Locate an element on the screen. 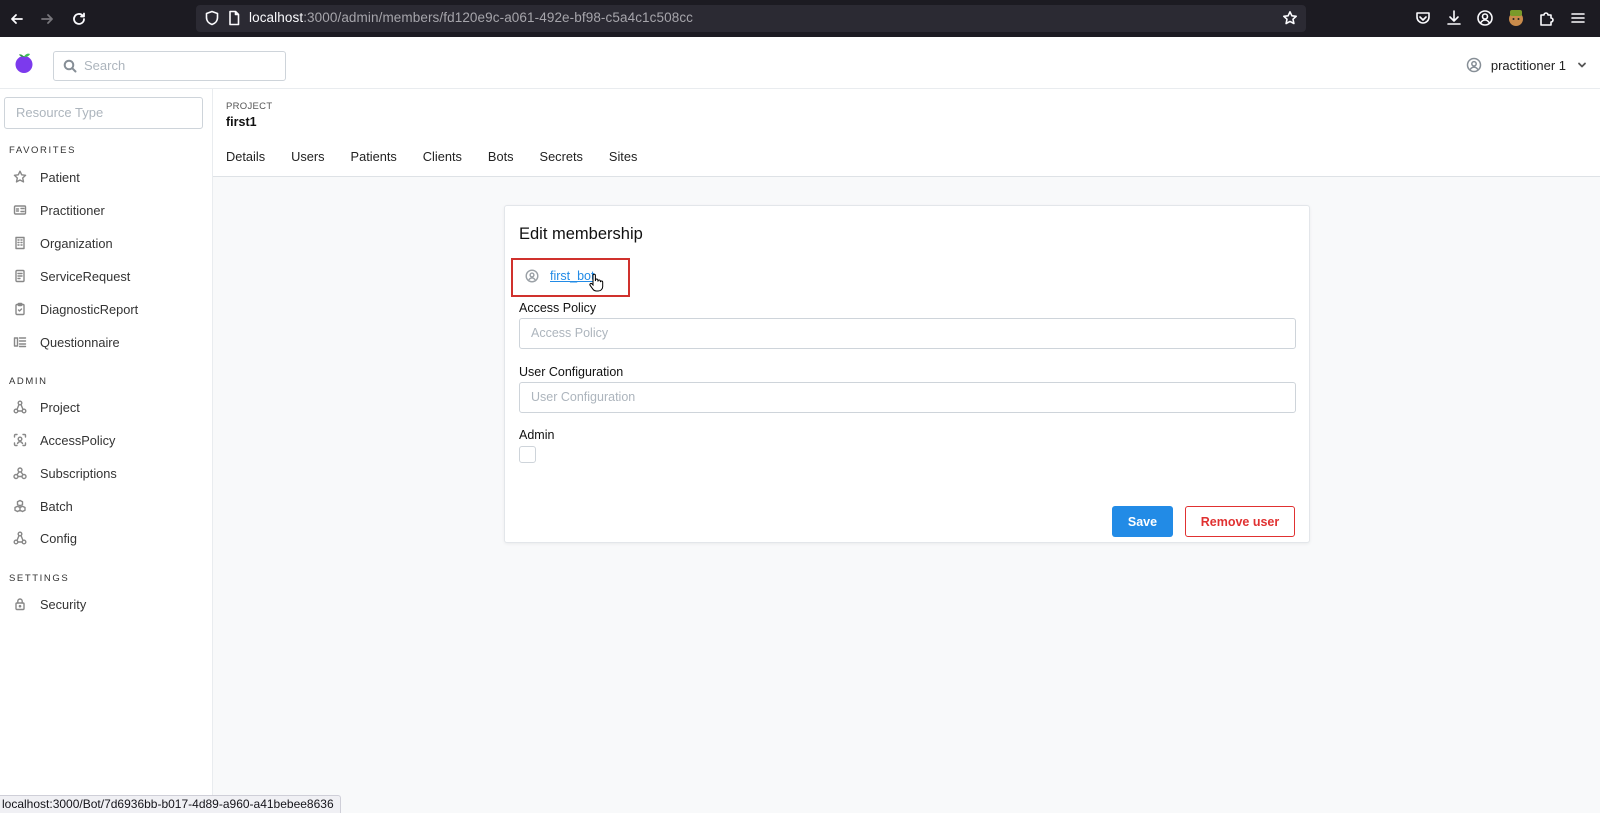  user-configuration-label: User Configuration is located at coordinates (571, 372).